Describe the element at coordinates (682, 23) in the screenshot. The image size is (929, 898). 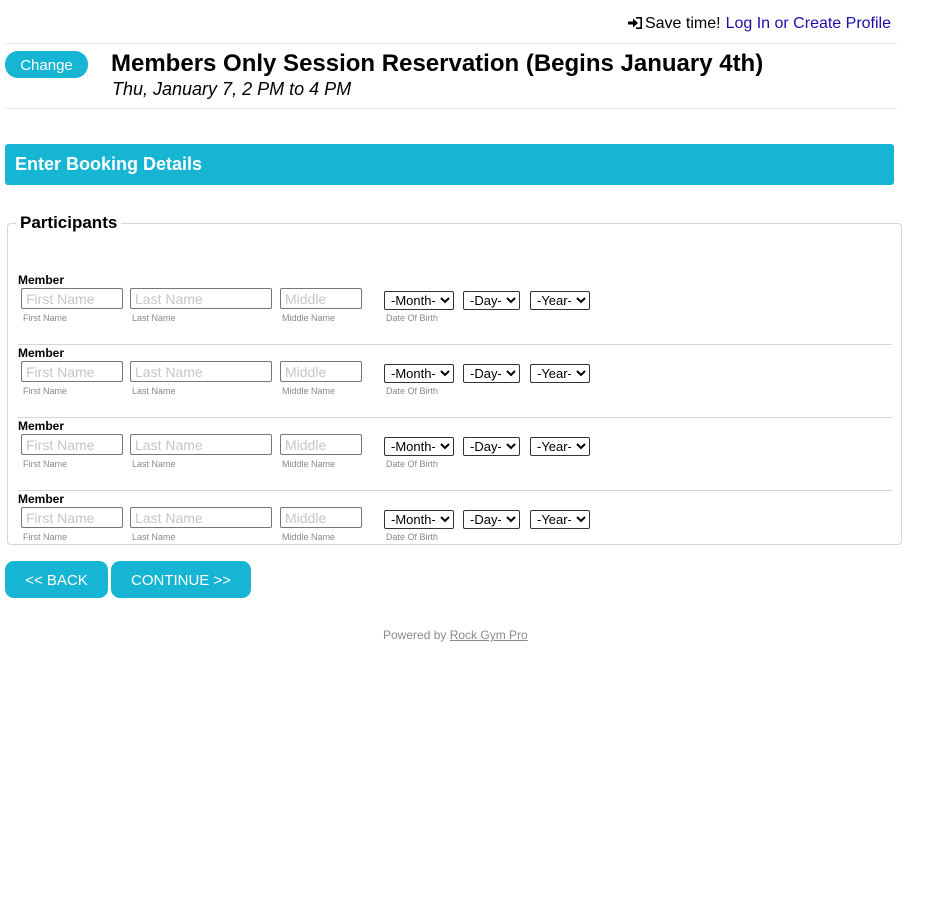
I see `save-time-label: Save time!` at that location.